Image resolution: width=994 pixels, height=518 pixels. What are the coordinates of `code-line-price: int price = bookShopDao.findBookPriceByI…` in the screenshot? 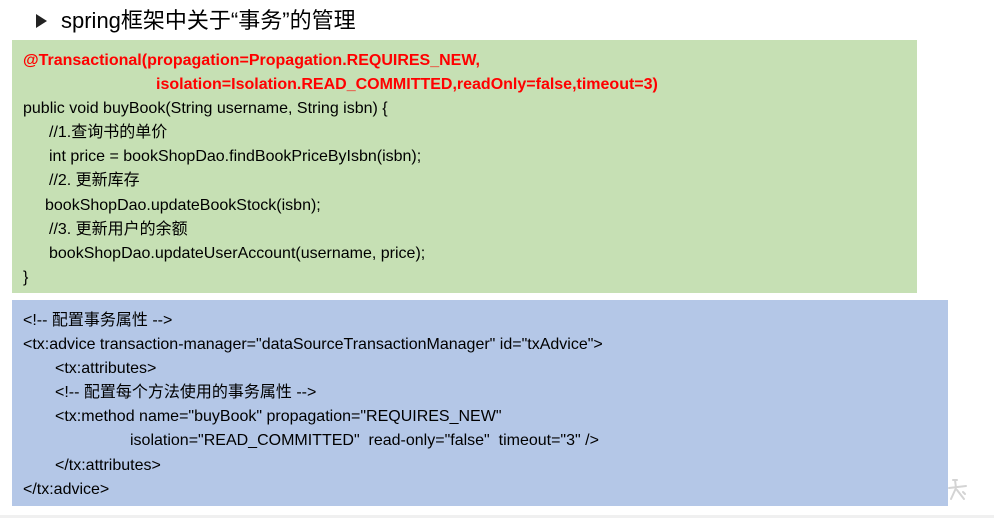 It's located at (235, 157).